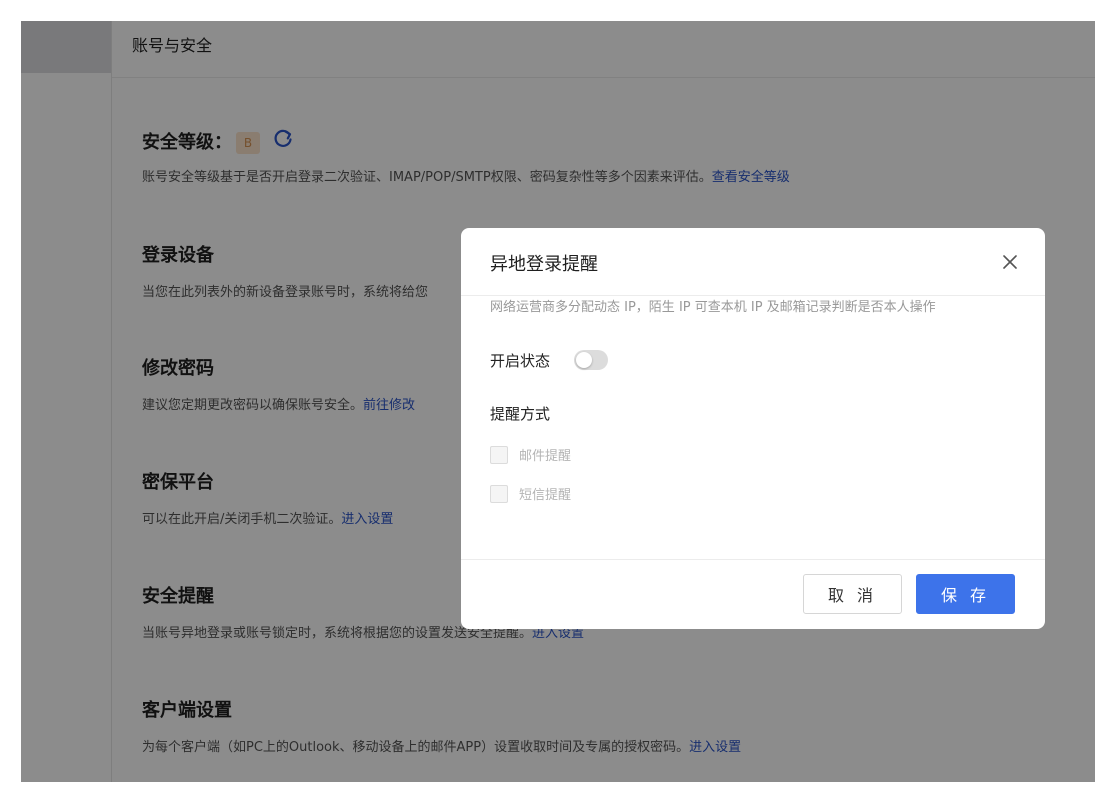  What do you see at coordinates (965, 594) in the screenshot?
I see `save-button: 保 存` at bounding box center [965, 594].